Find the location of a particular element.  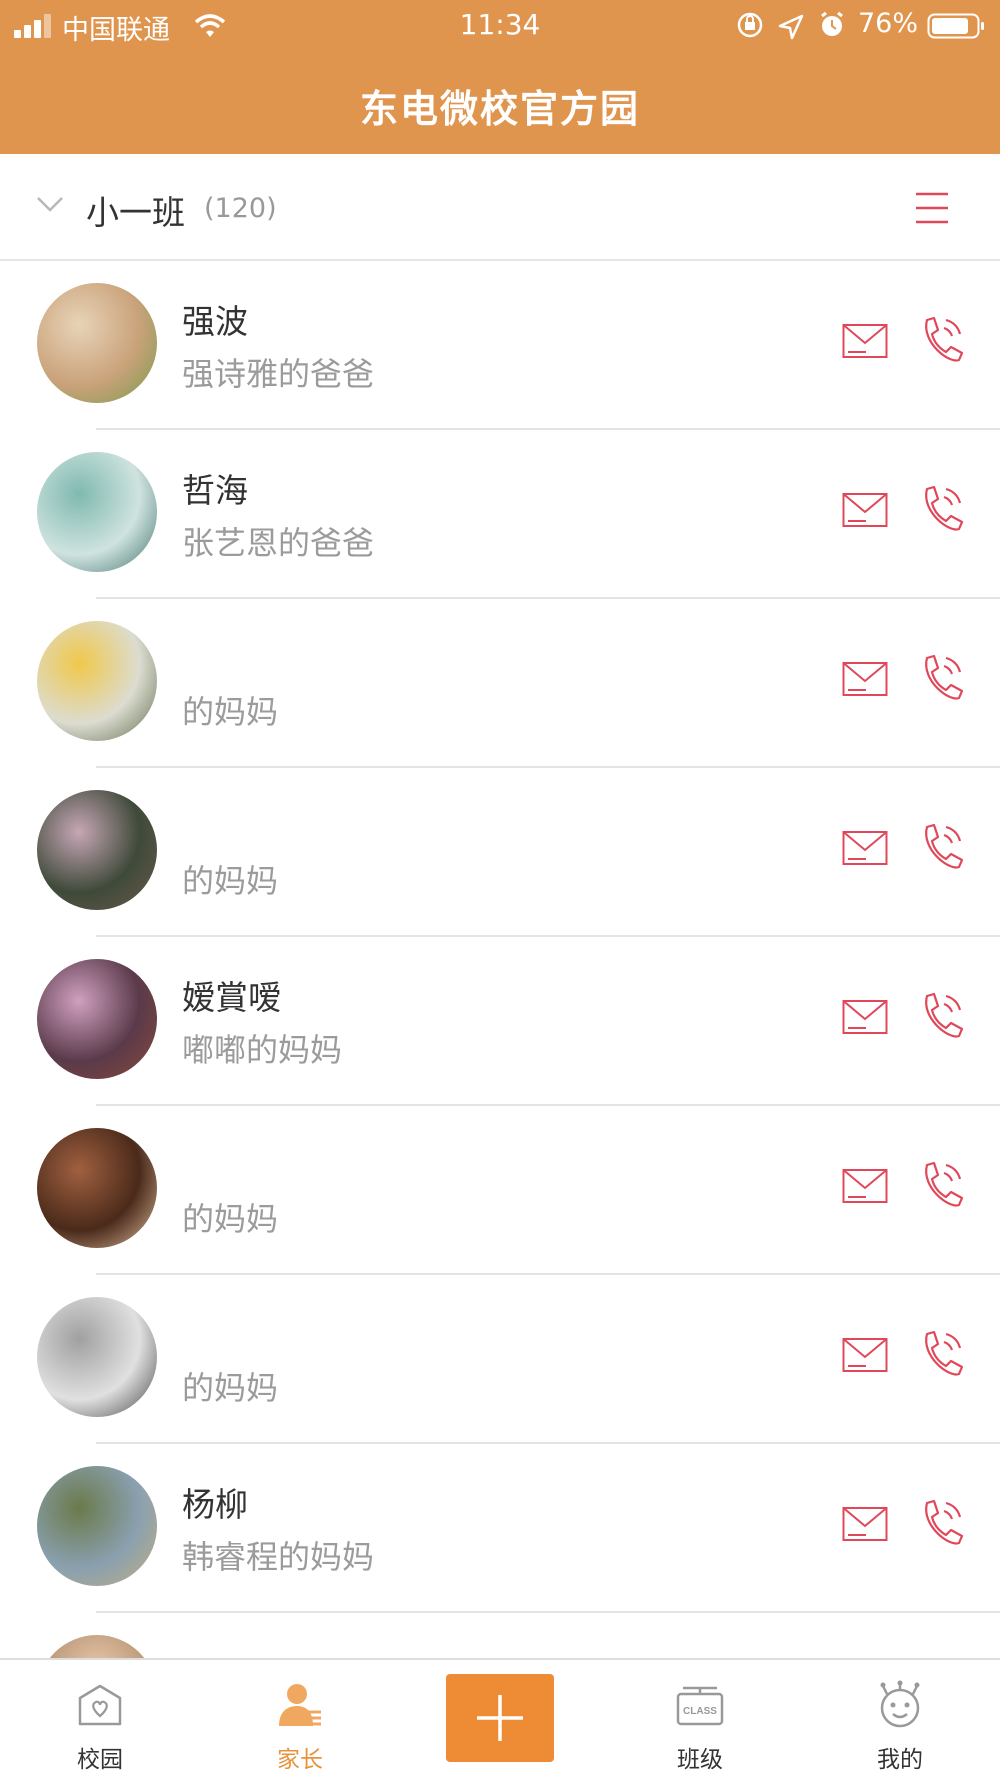

tab-school: 校园 is located at coordinates (100, 1720).